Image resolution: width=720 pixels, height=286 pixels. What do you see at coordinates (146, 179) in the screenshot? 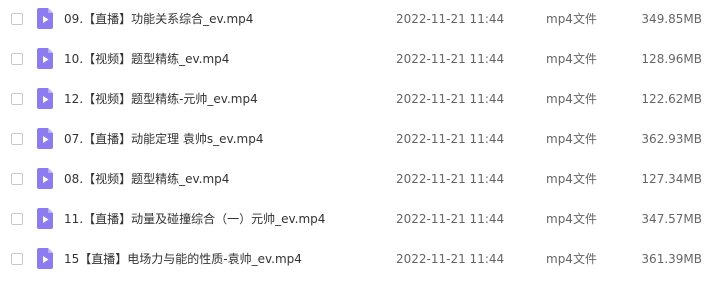
I see `file-name: 08.【视频】题型精练_ev.mp4` at bounding box center [146, 179].